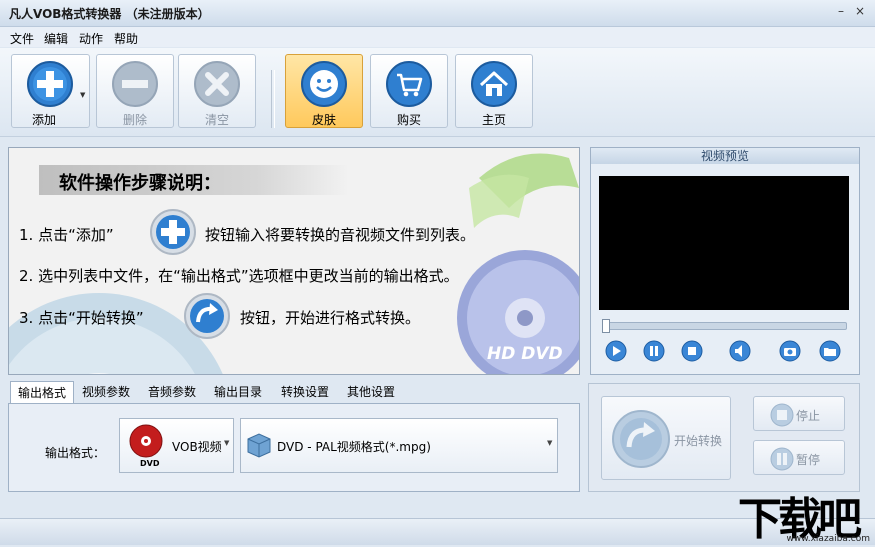  I want to click on tab-output-dir: 输出目录, so click(238, 392).